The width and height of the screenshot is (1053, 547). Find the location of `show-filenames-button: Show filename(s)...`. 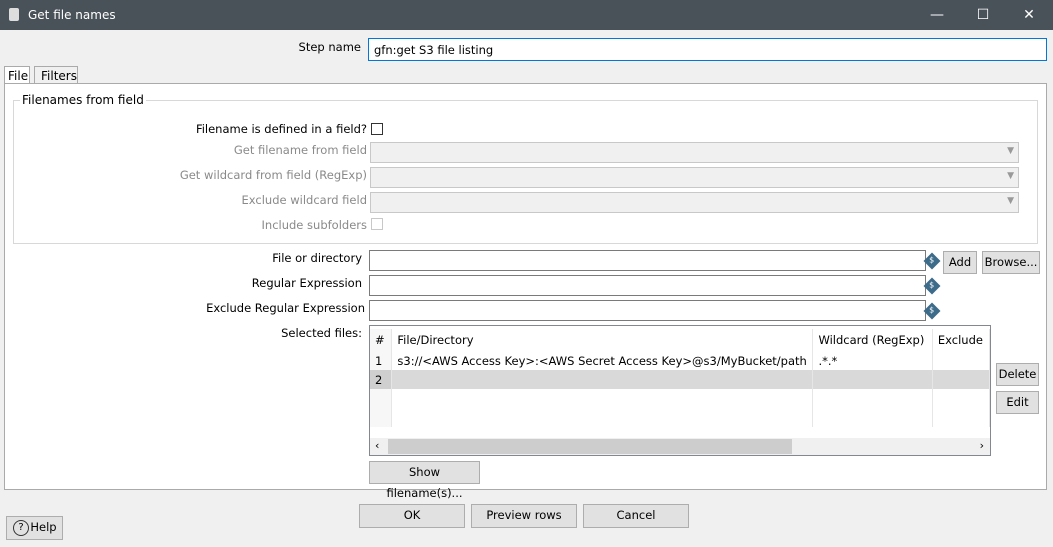

show-filenames-button: Show filename(s)... is located at coordinates (424, 480).